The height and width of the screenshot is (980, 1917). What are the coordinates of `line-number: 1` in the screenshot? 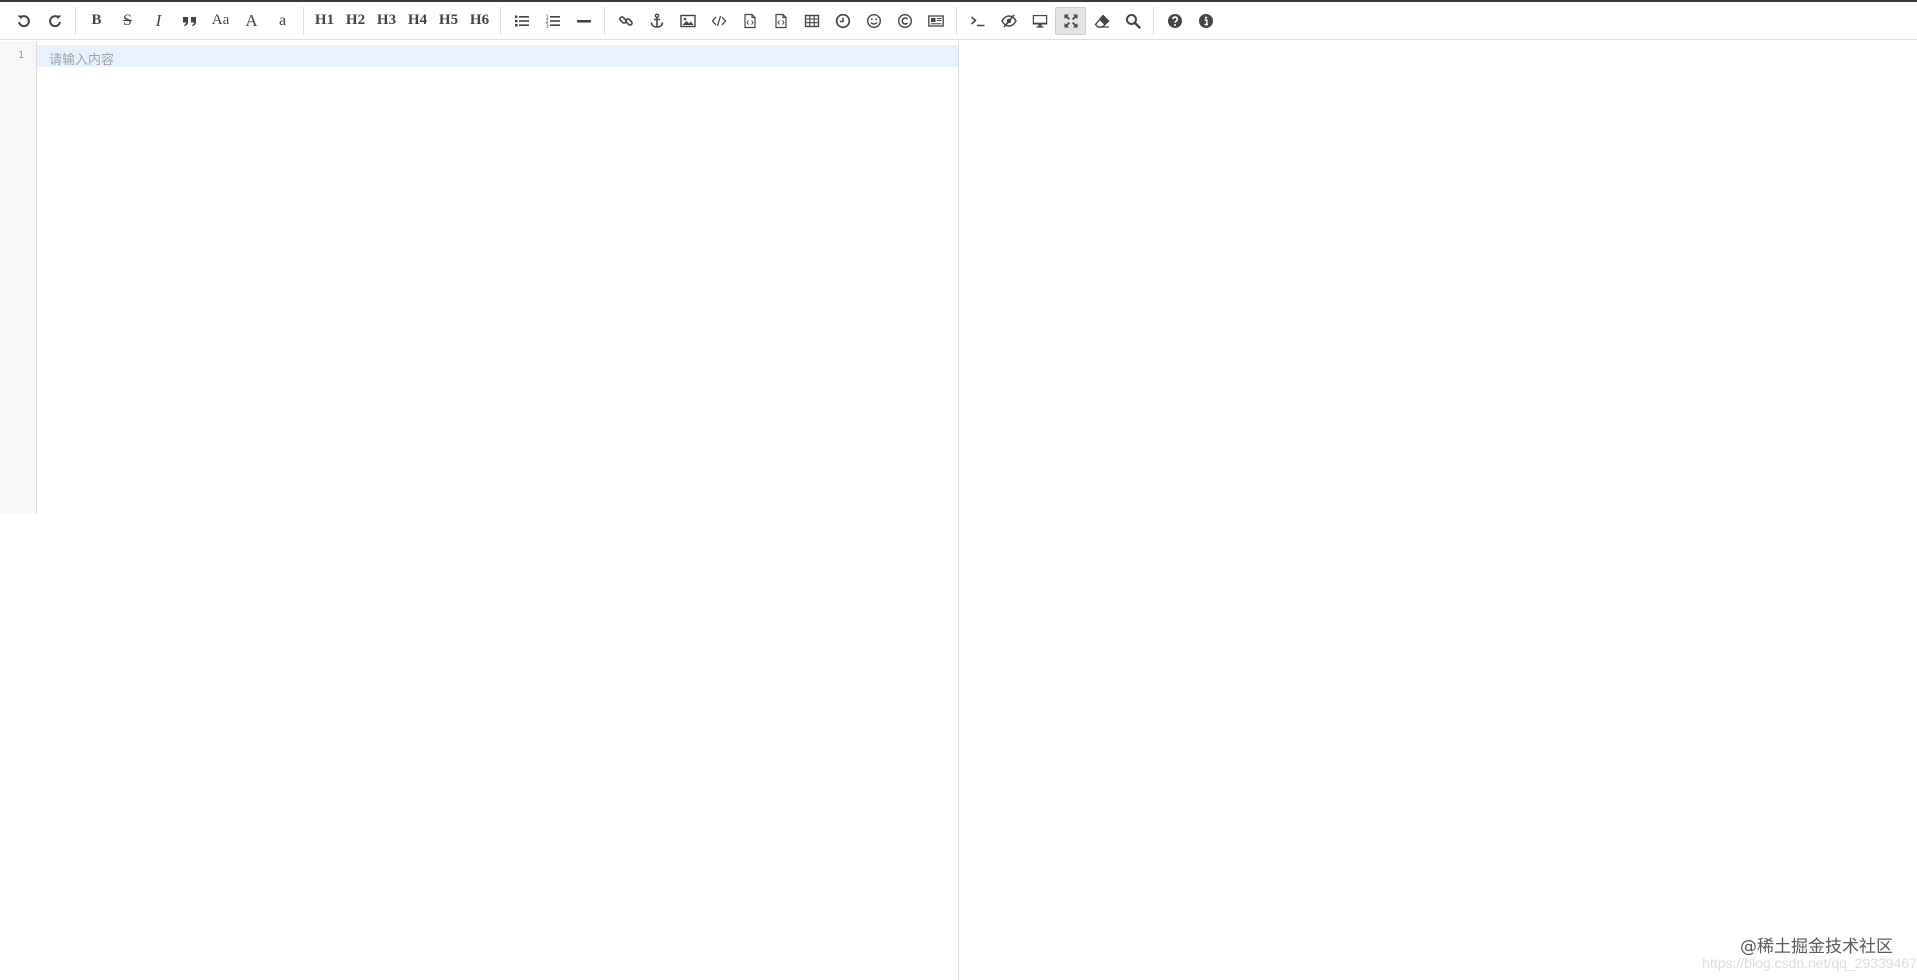 It's located at (20, 55).